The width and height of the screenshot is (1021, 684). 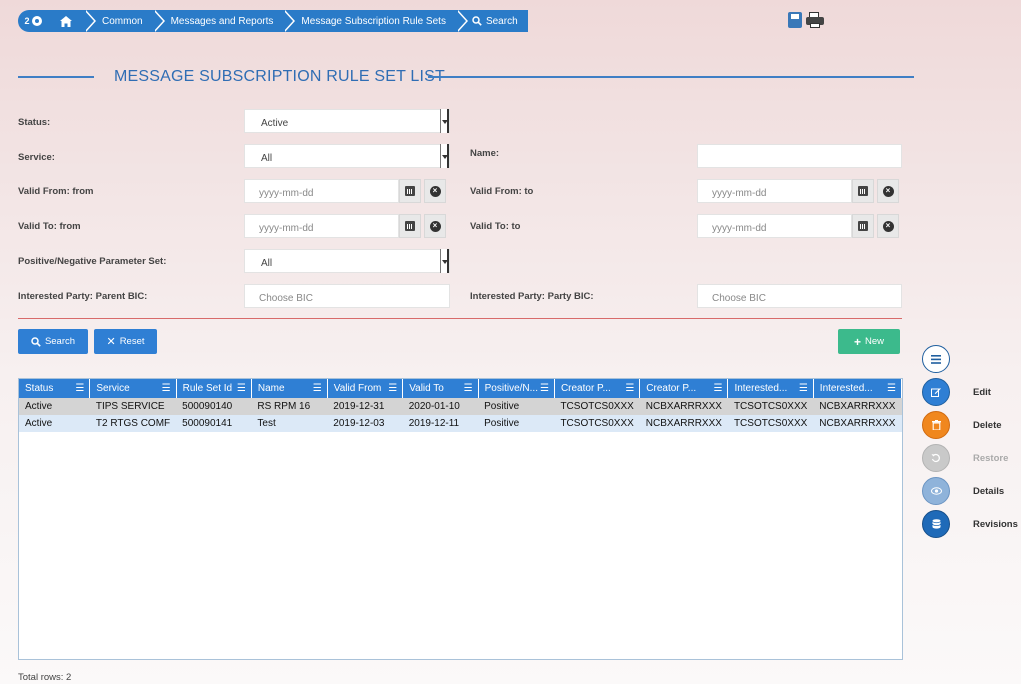 I want to click on save-icon, so click(x=795, y=20).